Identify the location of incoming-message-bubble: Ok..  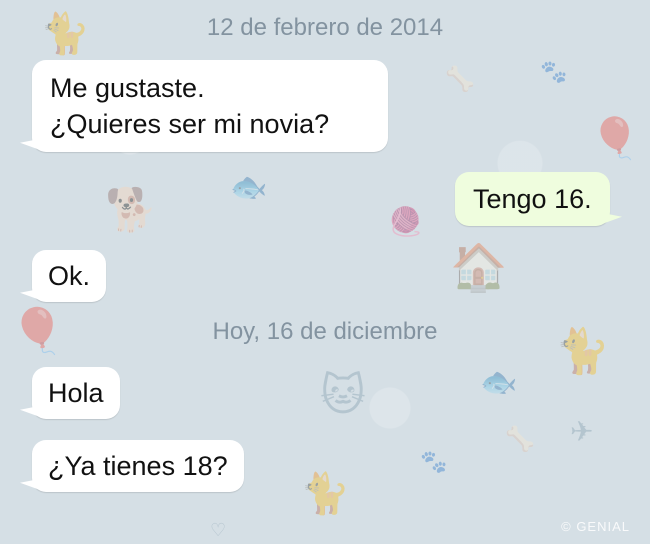
(69, 276).